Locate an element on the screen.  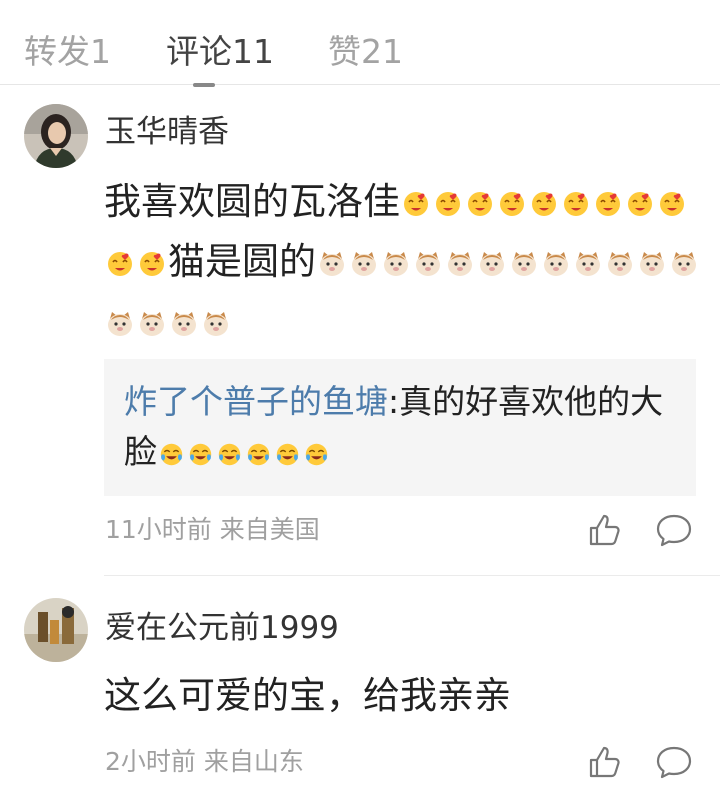
comment-divider is located at coordinates (412, 575).